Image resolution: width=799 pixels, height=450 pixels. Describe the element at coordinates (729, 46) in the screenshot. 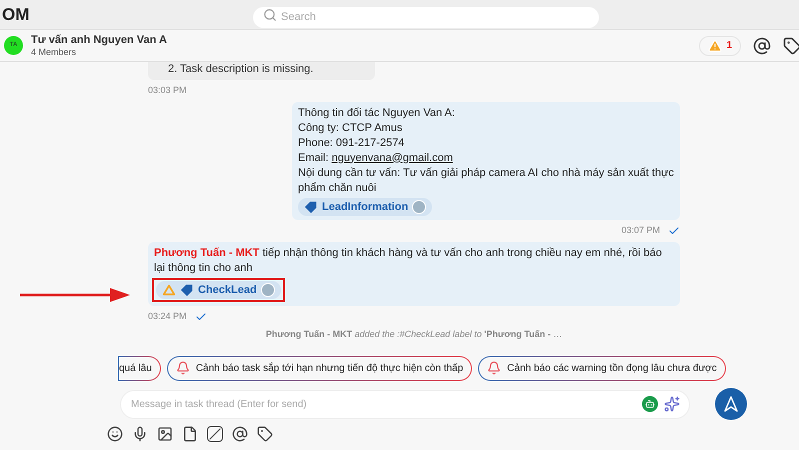

I see `alert-count: 1` at that location.